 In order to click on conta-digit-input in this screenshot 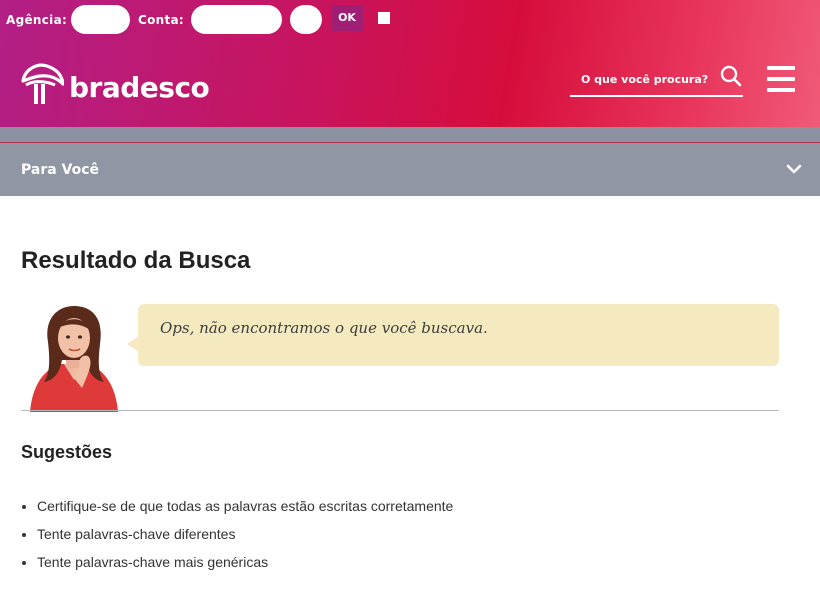, I will do `click(306, 19)`.